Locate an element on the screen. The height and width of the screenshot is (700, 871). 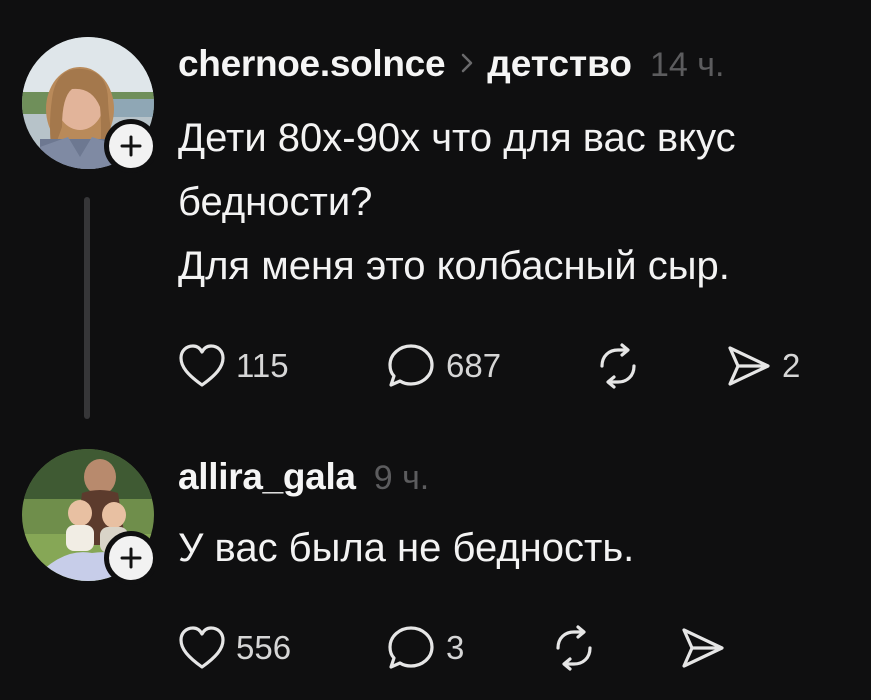
username: chernoe.solnce is located at coordinates (312, 64).